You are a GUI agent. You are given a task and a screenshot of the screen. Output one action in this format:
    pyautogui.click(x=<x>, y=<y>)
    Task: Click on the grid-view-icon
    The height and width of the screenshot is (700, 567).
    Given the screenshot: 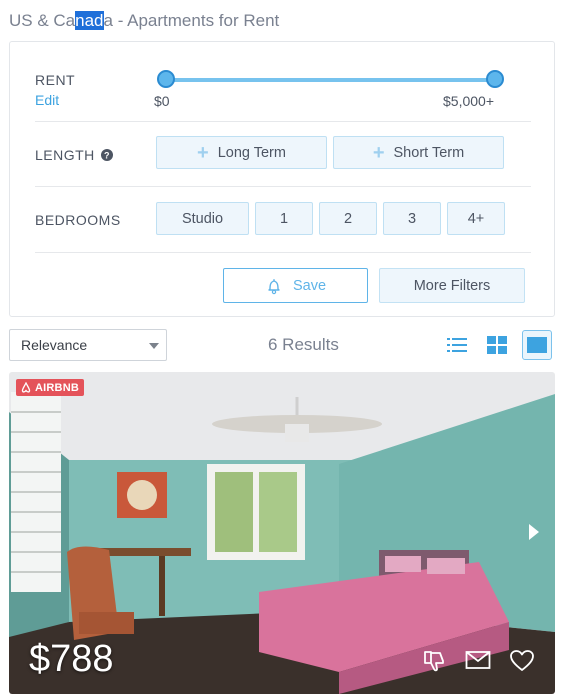 What is the action you would take?
    pyautogui.click(x=497, y=345)
    